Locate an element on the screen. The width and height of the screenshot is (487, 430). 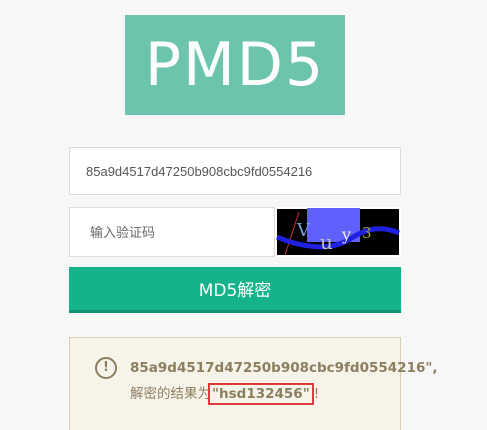
result-highlight-box: "hsd132456" is located at coordinates (261, 394).